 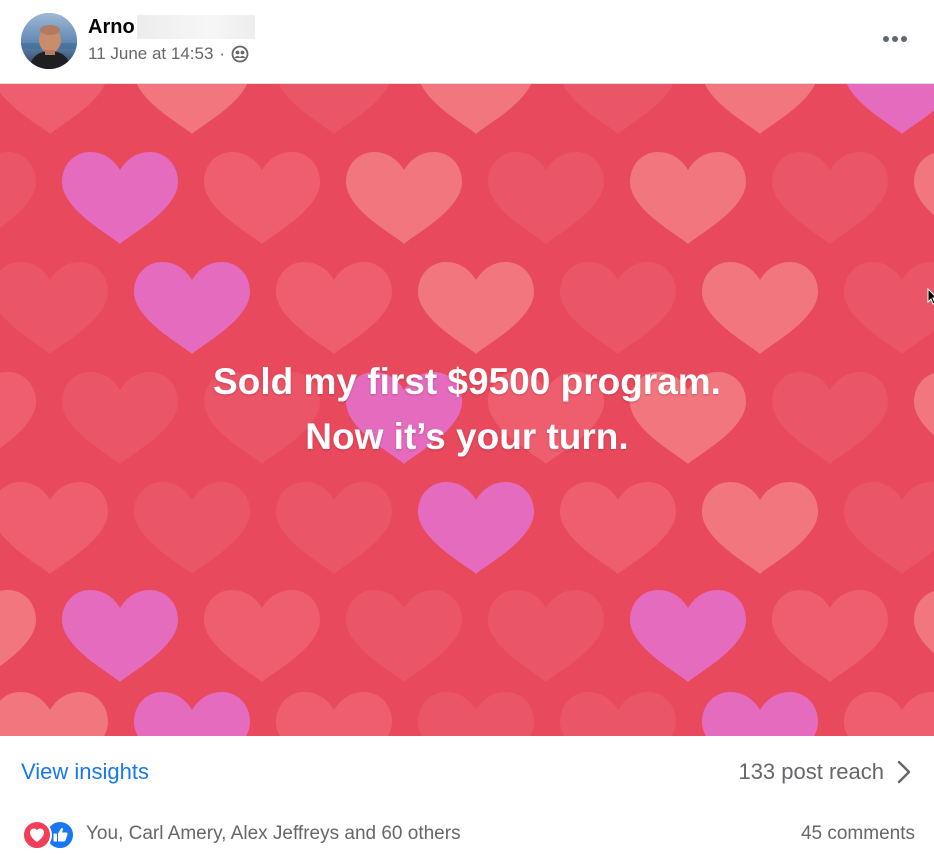 What do you see at coordinates (889, 714) in the screenshot?
I see `heart-shape` at bounding box center [889, 714].